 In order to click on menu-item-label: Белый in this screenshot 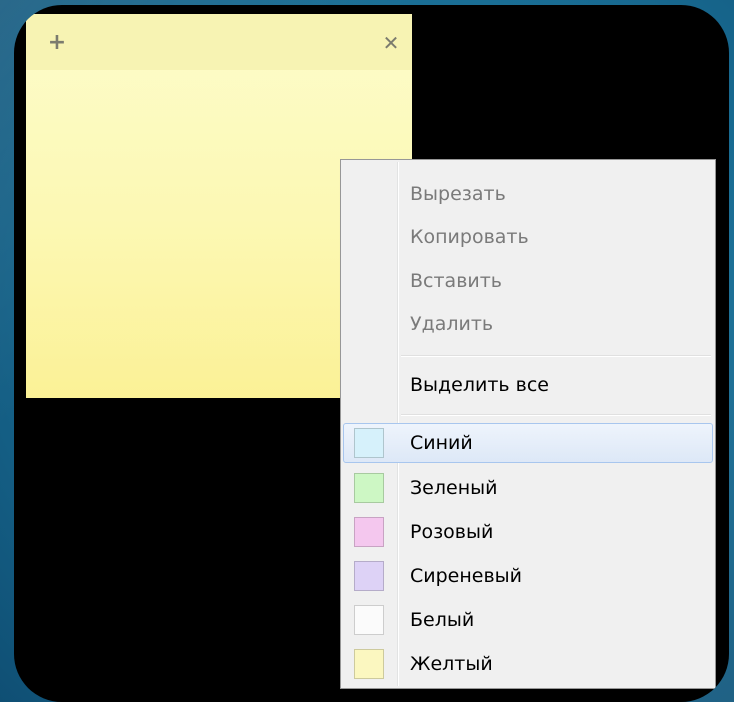, I will do `click(442, 620)`.